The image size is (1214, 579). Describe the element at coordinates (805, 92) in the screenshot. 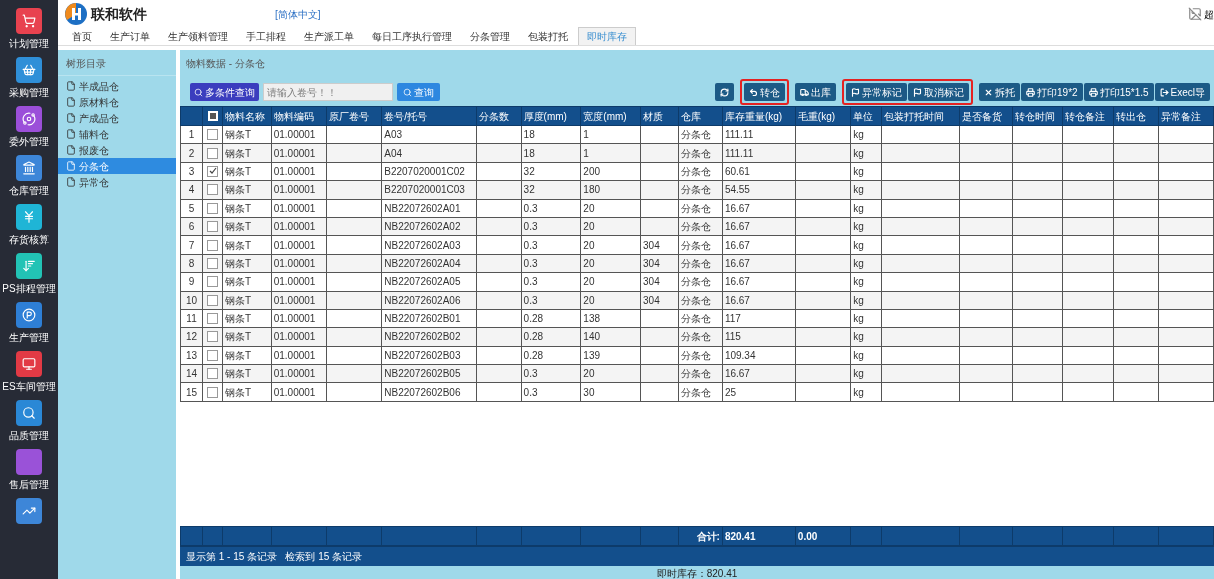

I see `truck-icon` at that location.